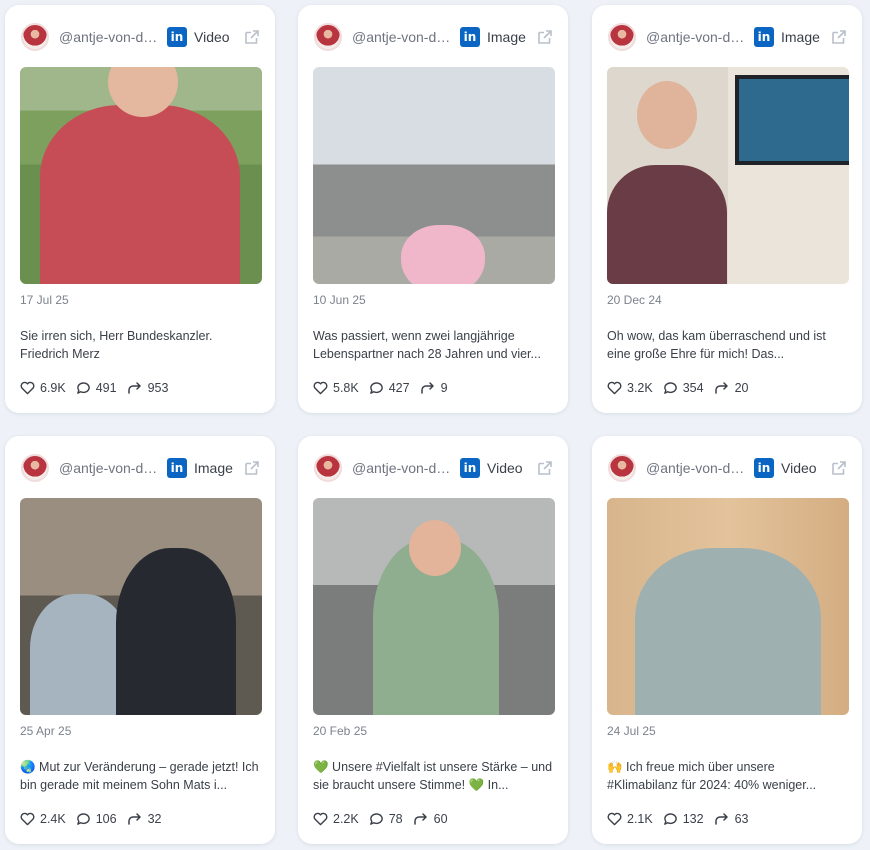  Describe the element at coordinates (53, 819) in the screenshot. I see `likes-count: 2.4K` at that location.